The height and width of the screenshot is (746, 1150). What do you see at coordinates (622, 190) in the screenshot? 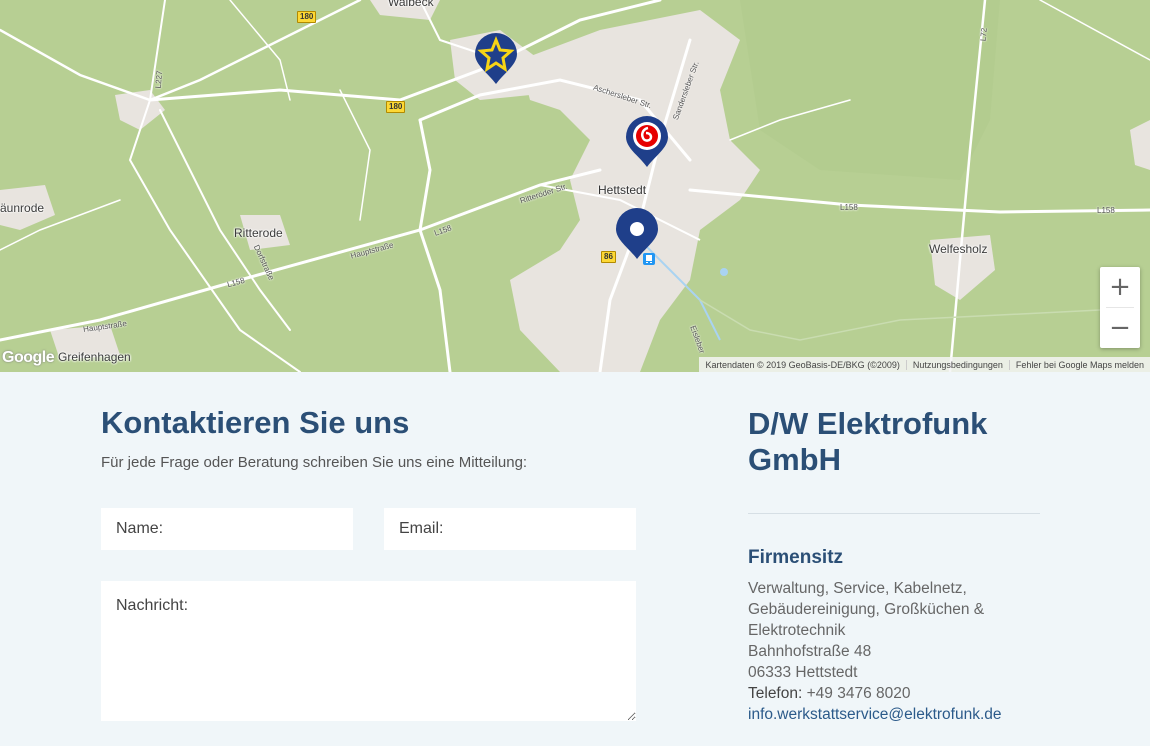
I see `place-label-hettstedt: Hettstedt` at bounding box center [622, 190].